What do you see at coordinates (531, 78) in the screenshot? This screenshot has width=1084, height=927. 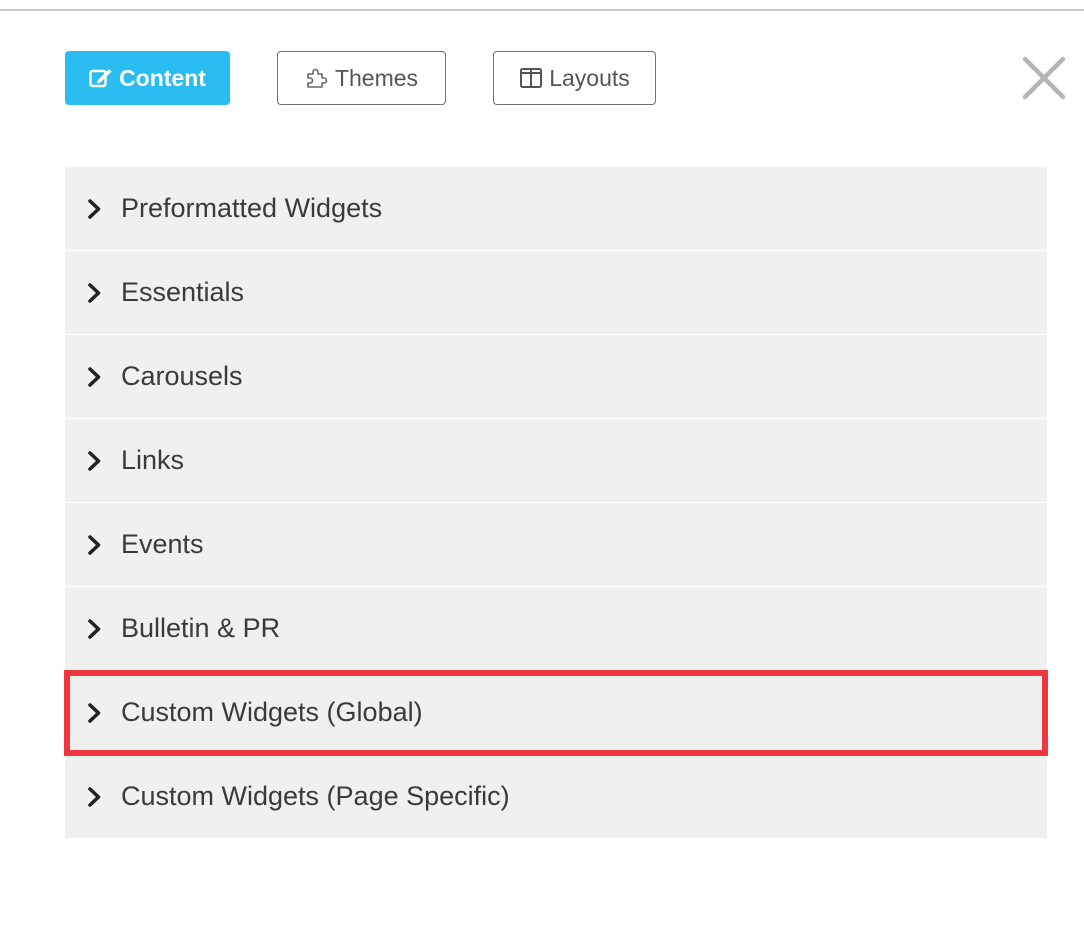 I see `columns-icon` at bounding box center [531, 78].